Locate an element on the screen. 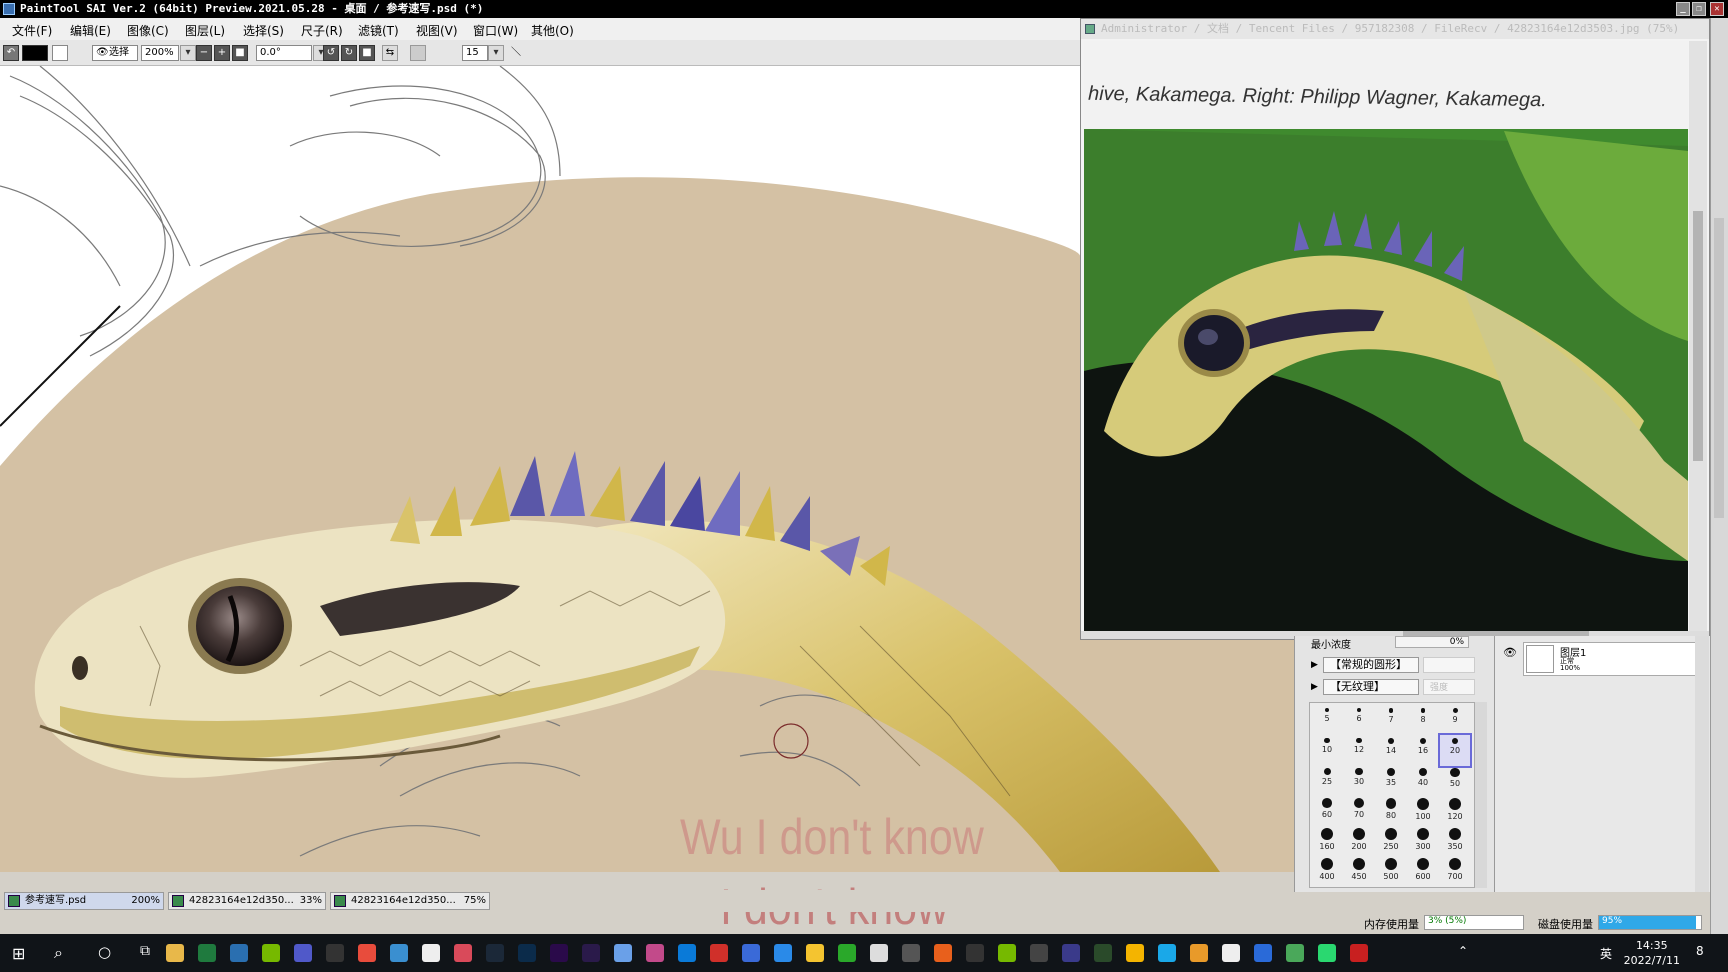  notion-icon is located at coordinates (335, 953).